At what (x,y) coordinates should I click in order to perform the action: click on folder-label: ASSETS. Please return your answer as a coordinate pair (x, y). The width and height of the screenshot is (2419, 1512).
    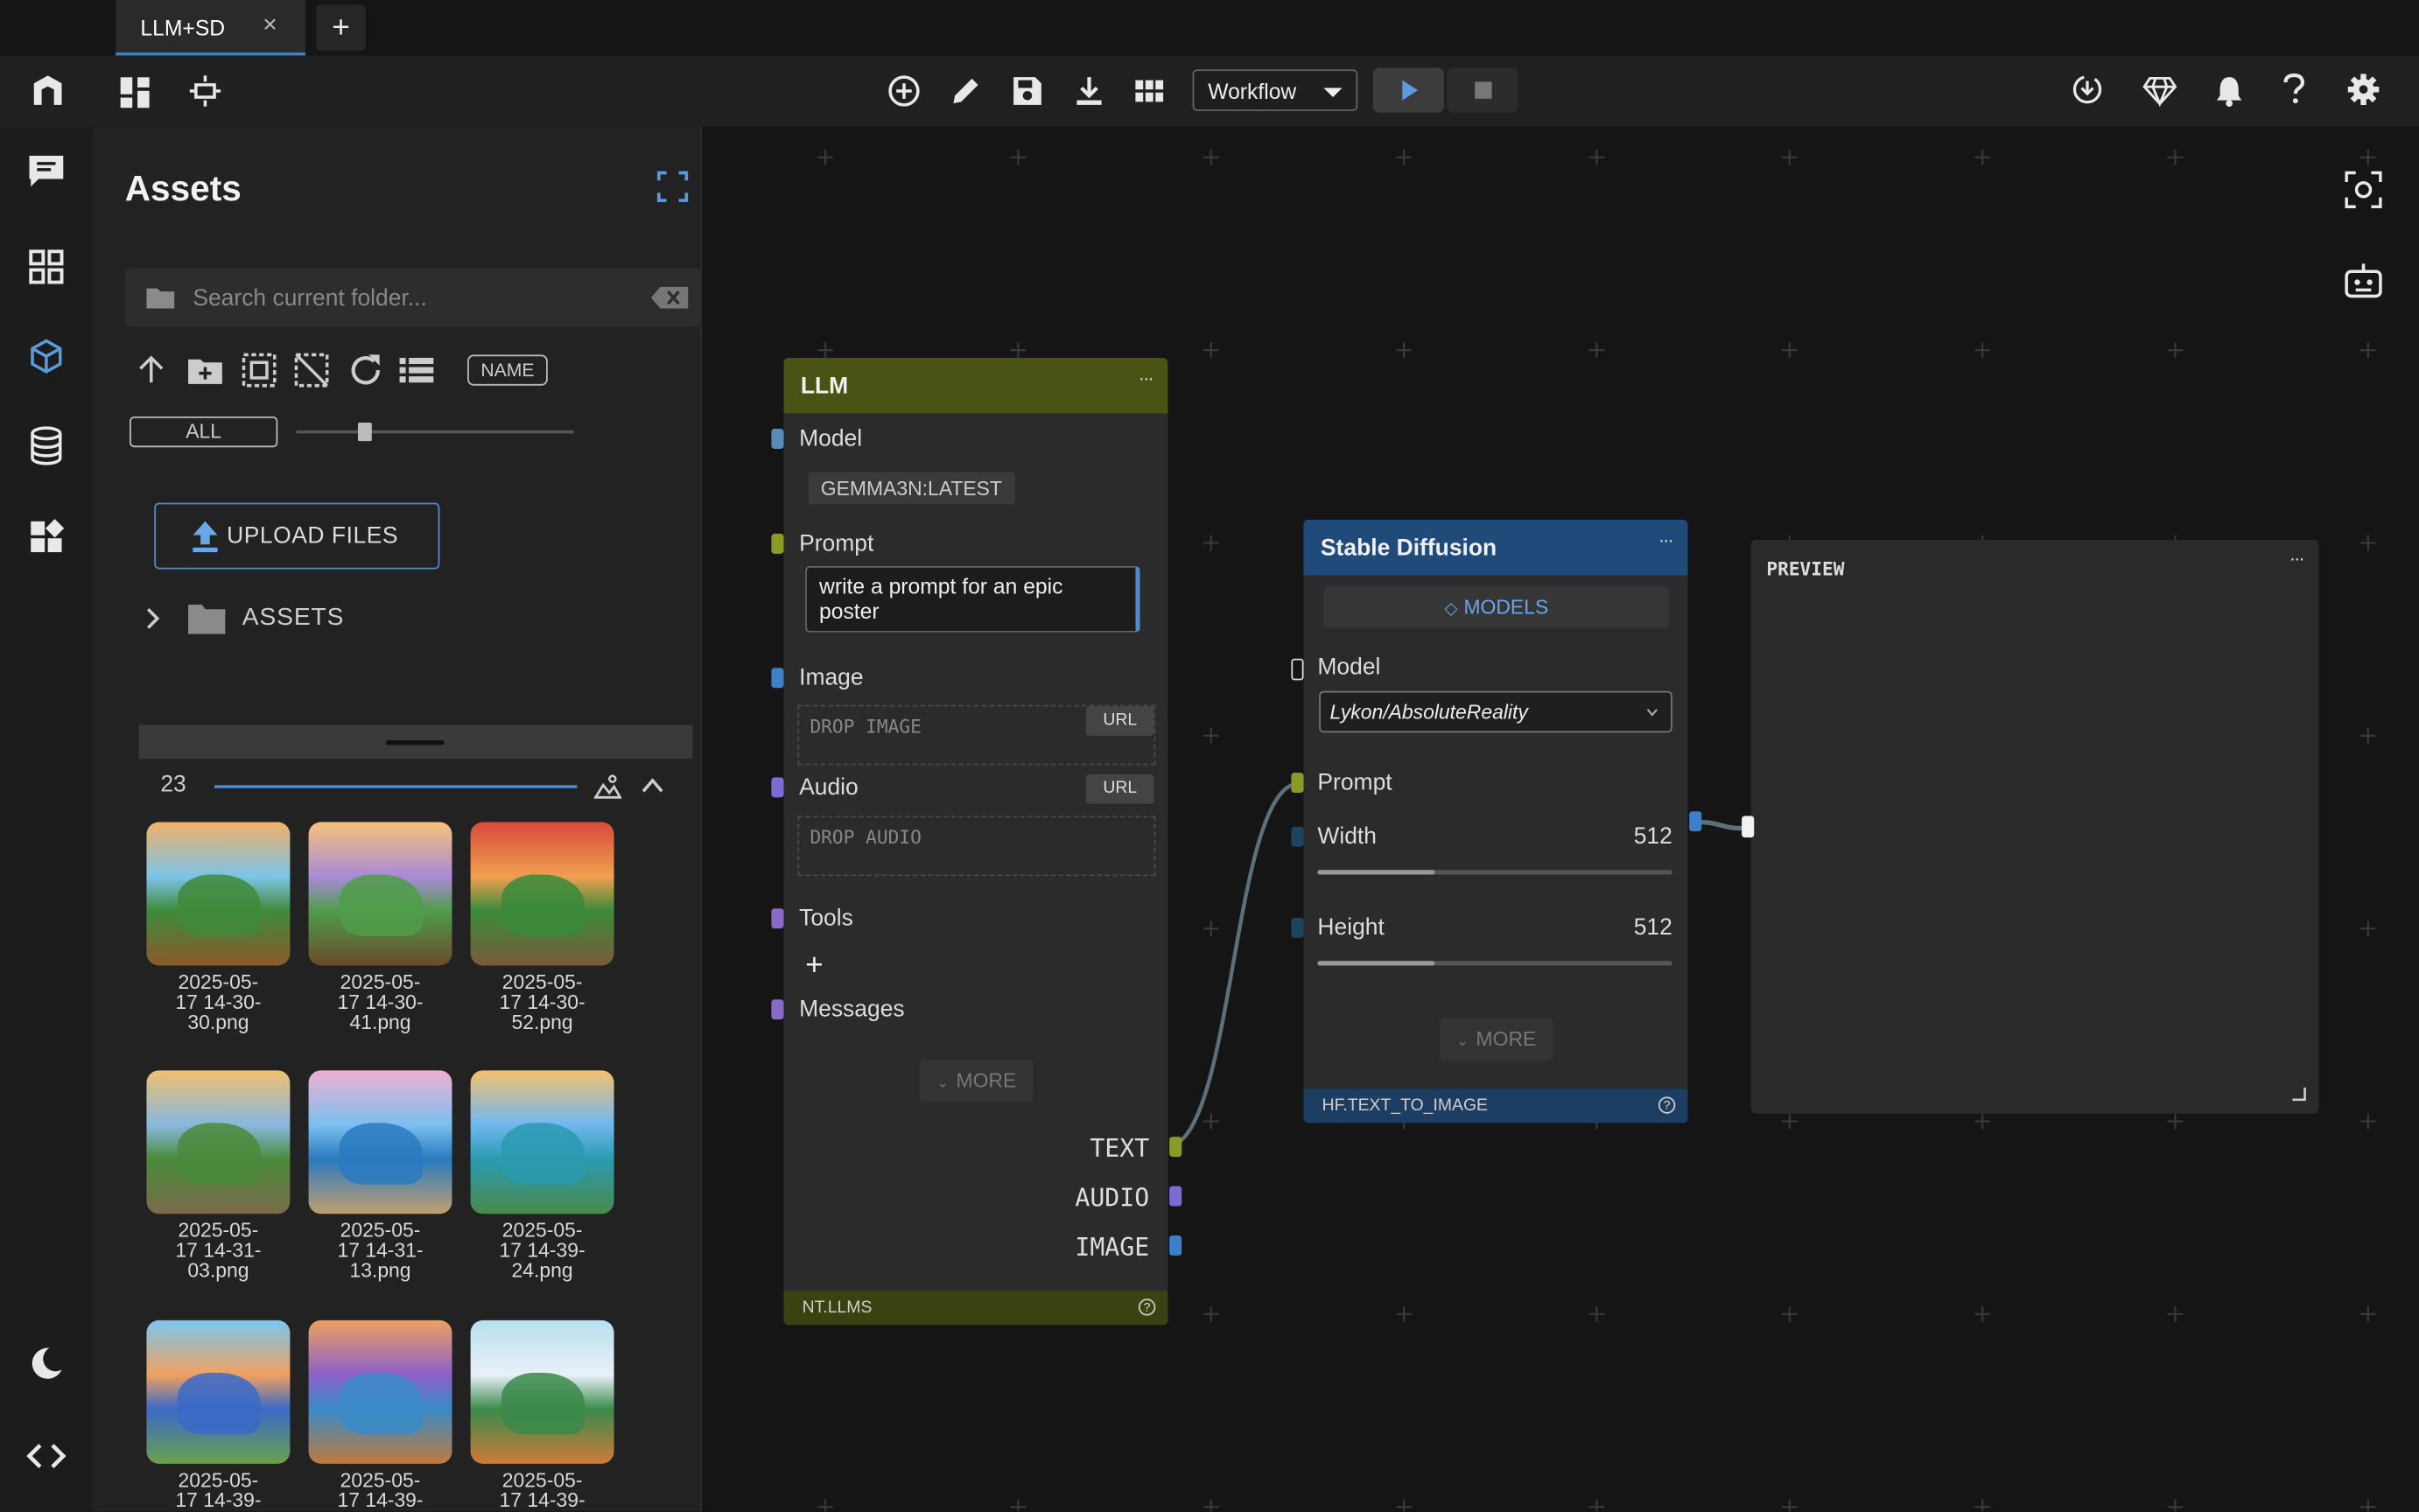
    Looking at the image, I should click on (293, 618).